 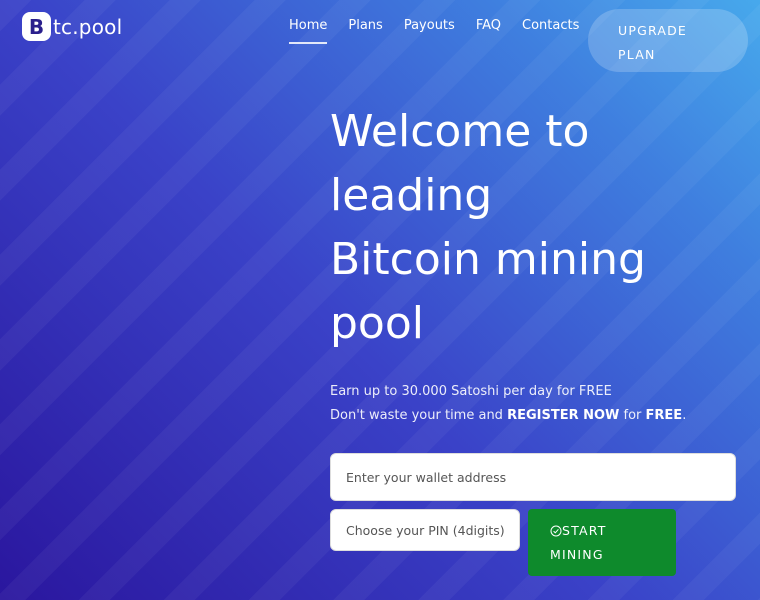 I want to click on upgrade-label-line1: UPGRADE, so click(x=653, y=30).